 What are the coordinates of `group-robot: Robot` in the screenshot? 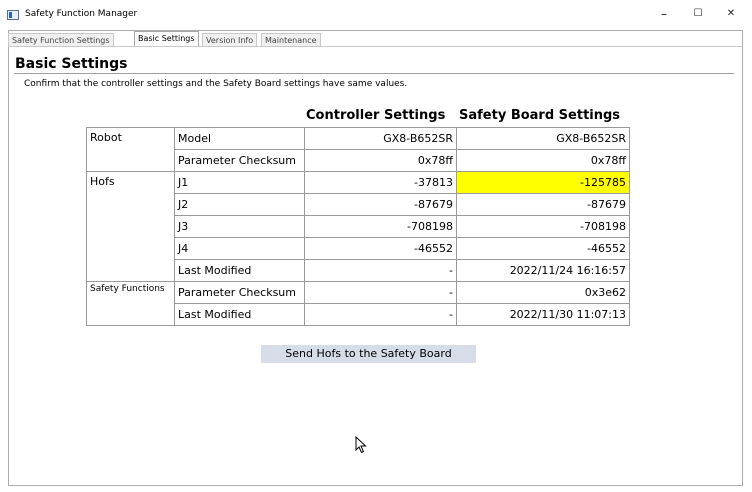 It's located at (130, 149).